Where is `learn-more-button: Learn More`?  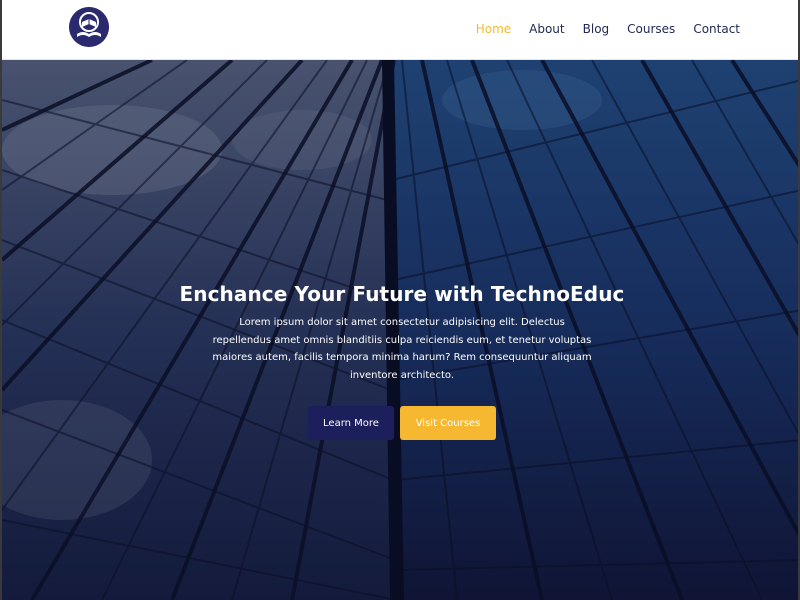 learn-more-button: Learn More is located at coordinates (351, 423).